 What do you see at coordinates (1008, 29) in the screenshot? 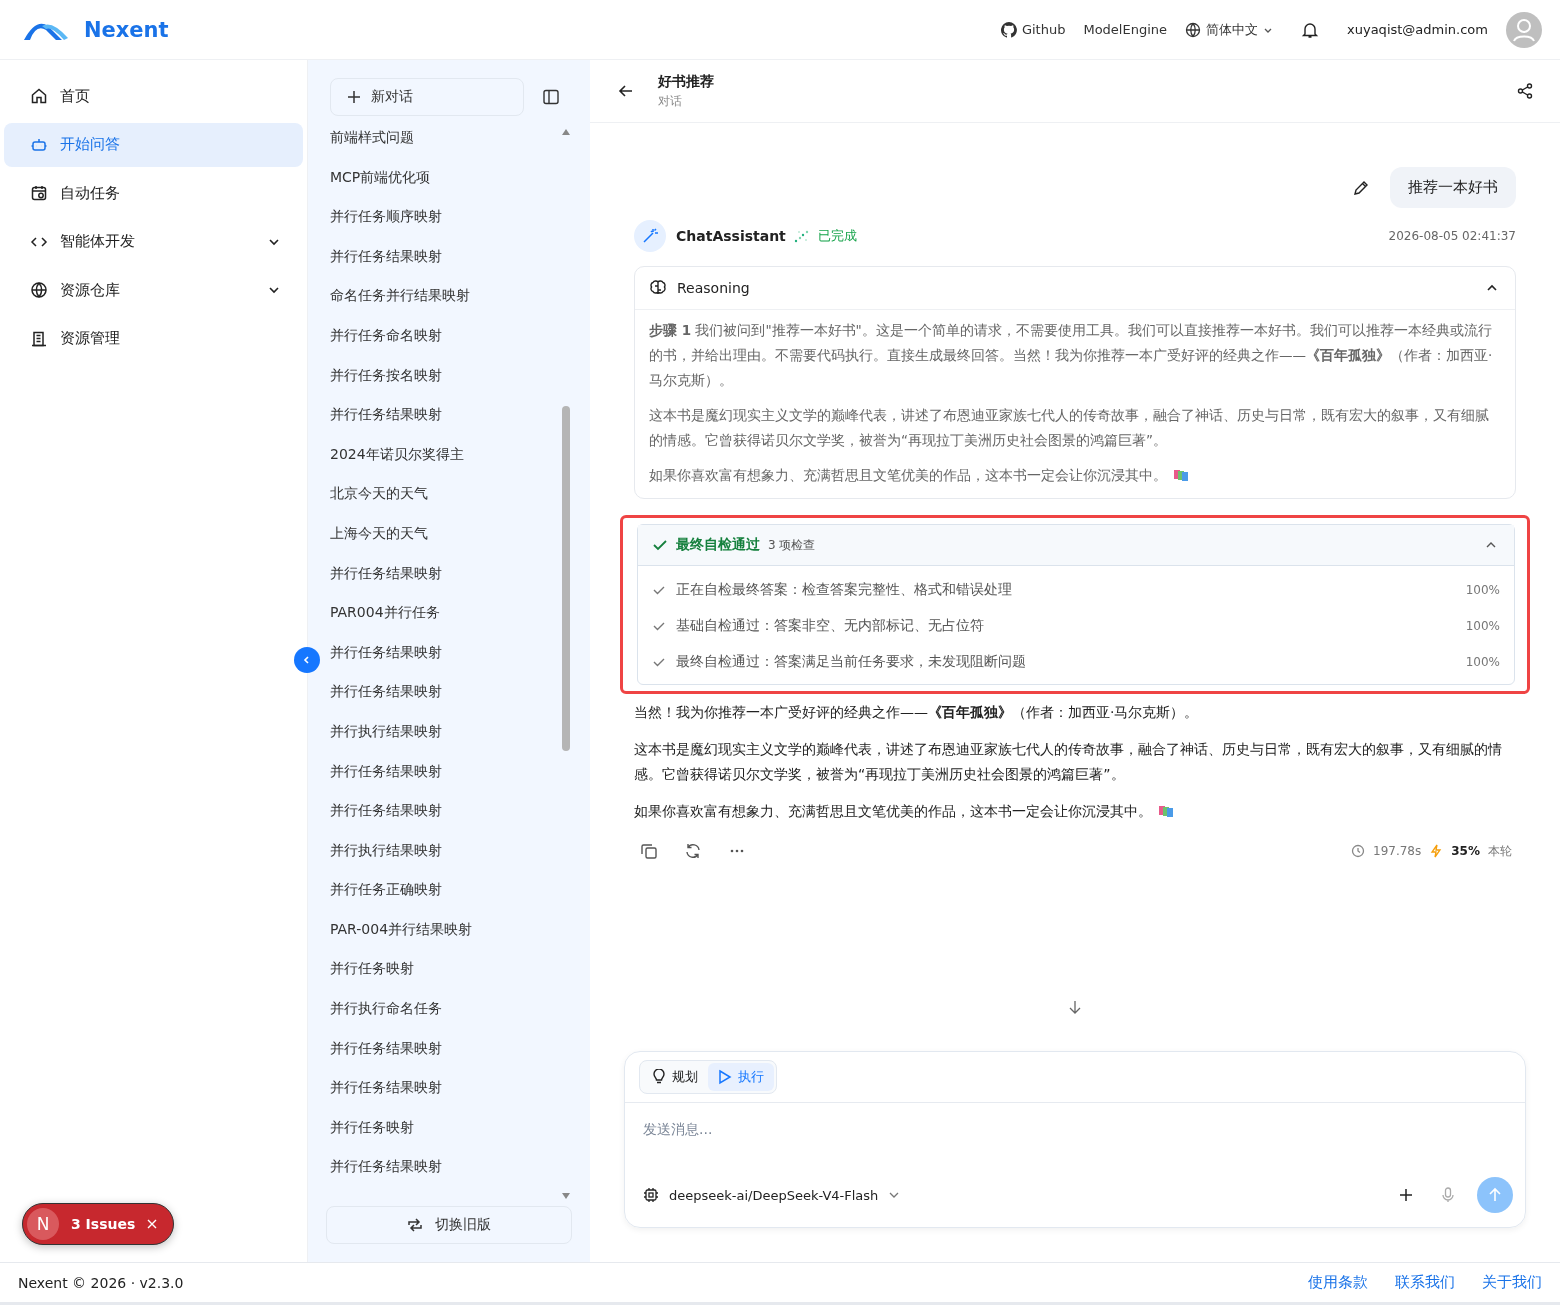
I see `github-icon` at bounding box center [1008, 29].